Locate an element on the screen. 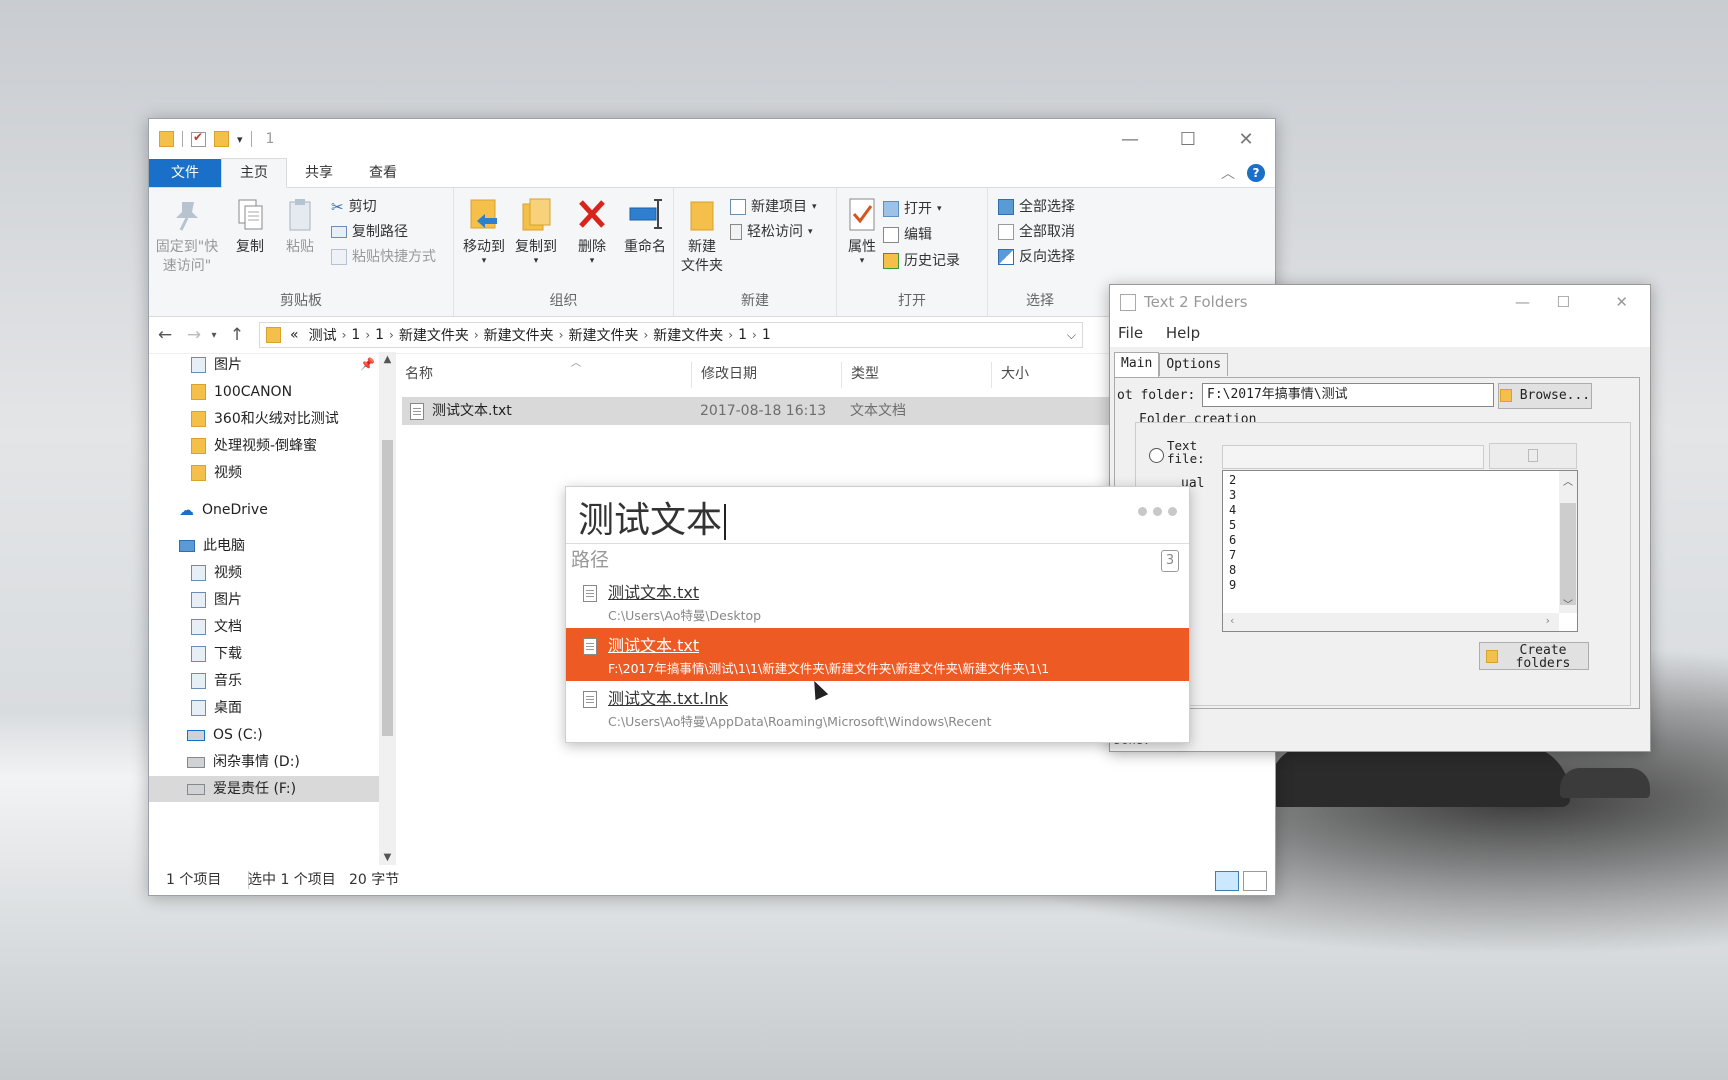 The image size is (1728, 1080). tab-options: Options is located at coordinates (1194, 364).